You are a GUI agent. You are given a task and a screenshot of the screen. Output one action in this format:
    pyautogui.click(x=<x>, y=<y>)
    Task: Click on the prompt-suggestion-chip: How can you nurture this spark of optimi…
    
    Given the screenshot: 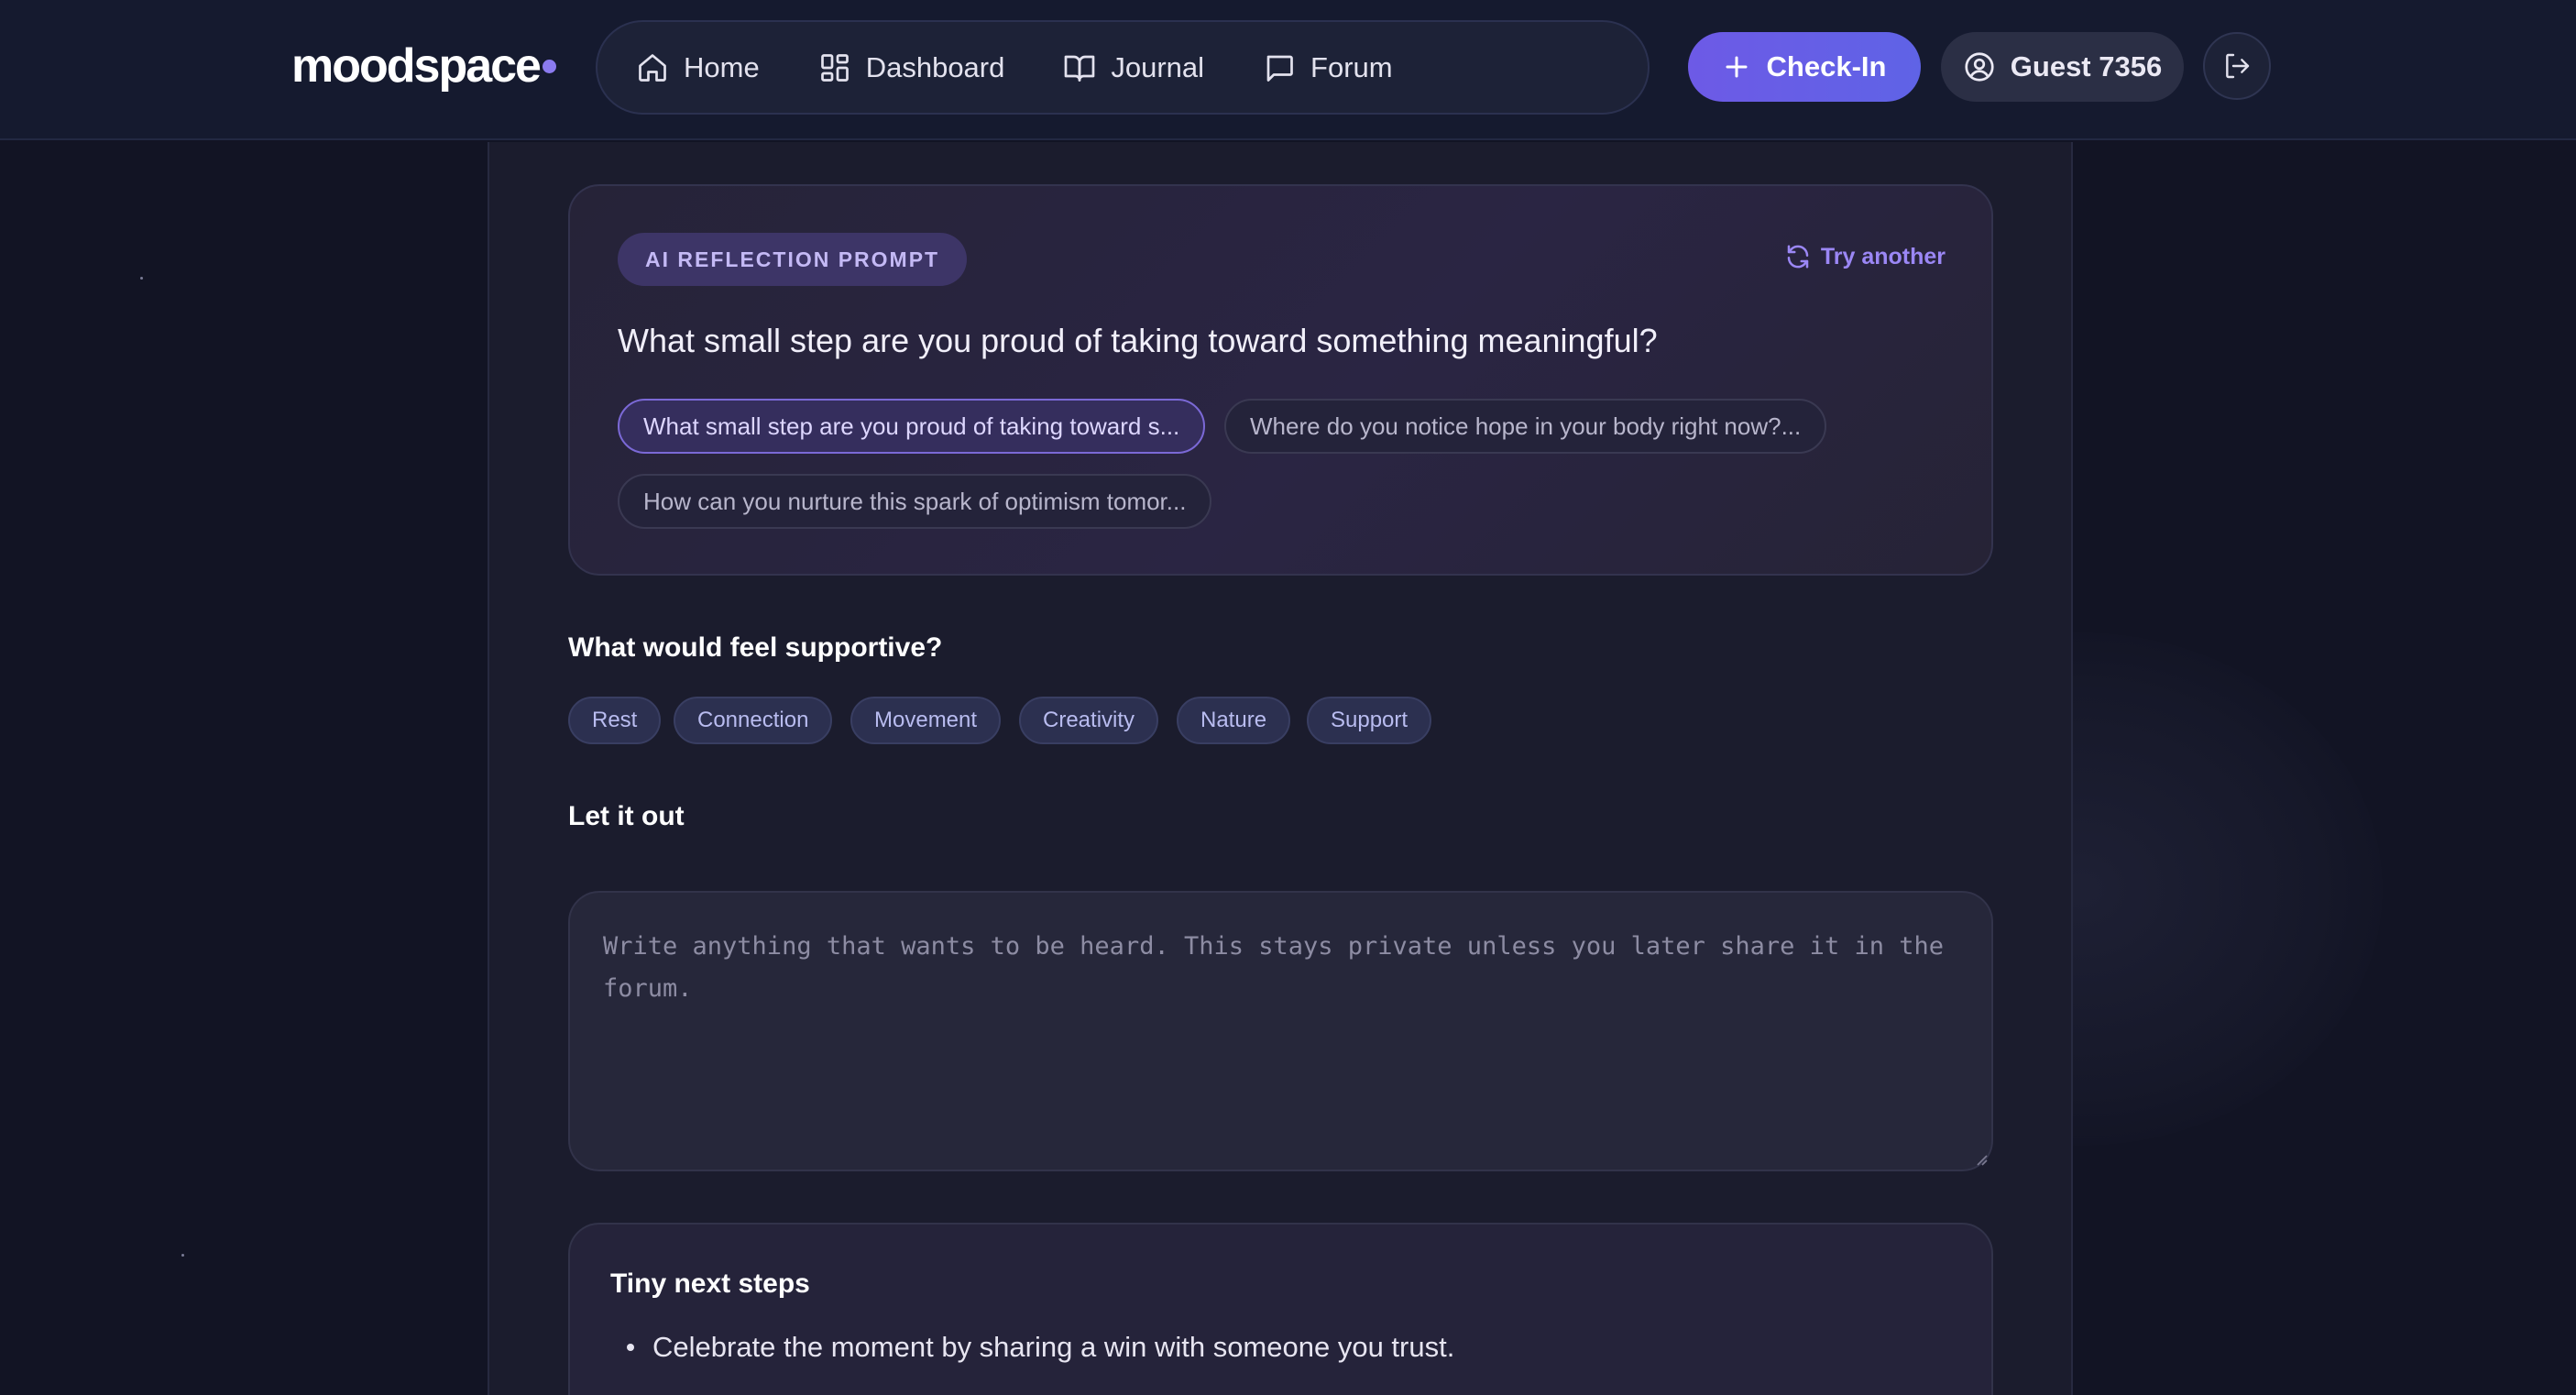 What is the action you would take?
    pyautogui.click(x=915, y=501)
    